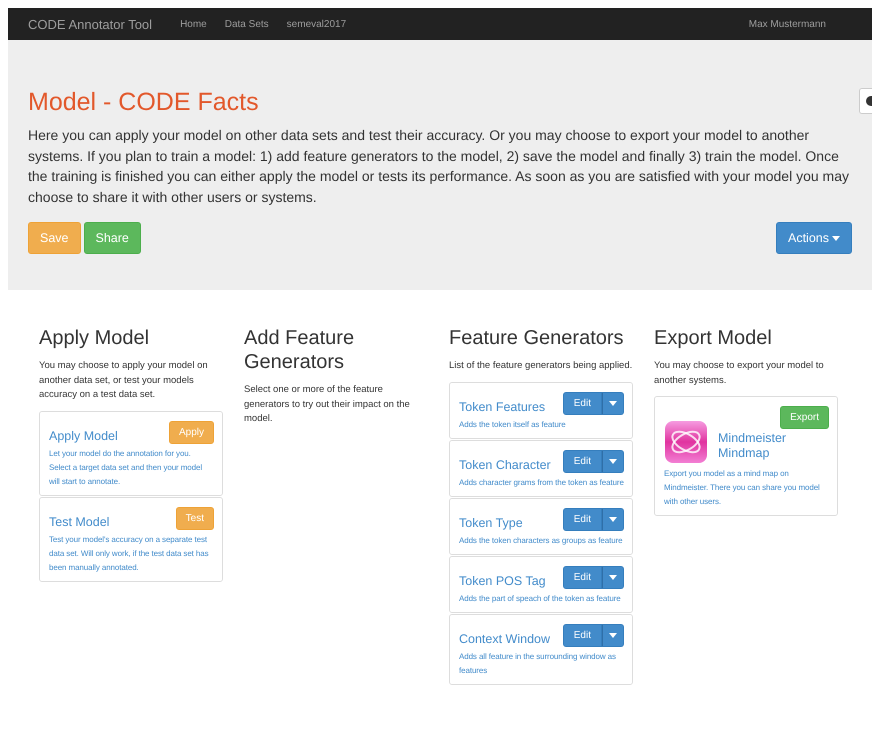 The width and height of the screenshot is (872, 745). I want to click on card-title: Token POS Tag, so click(502, 581).